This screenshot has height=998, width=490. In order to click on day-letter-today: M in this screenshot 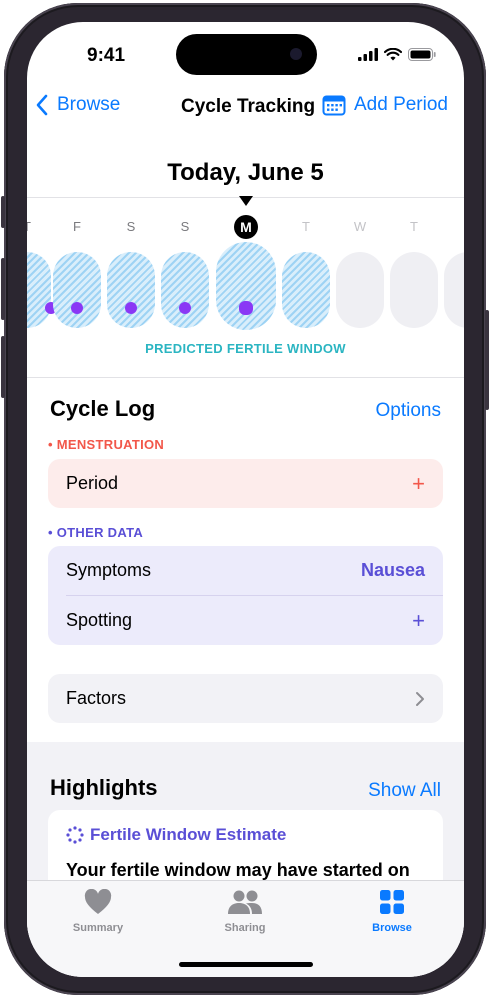, I will do `click(246, 227)`.